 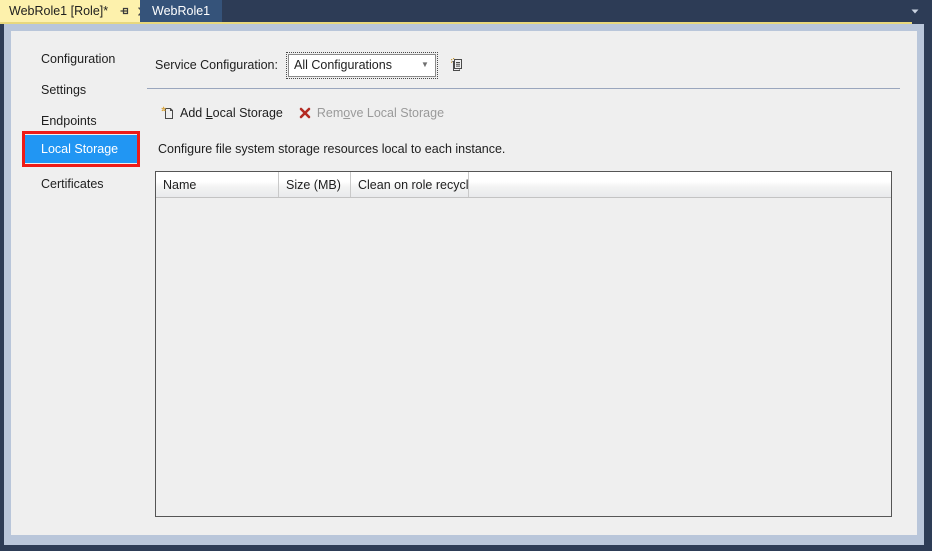 I want to click on sidebar-item-label: Endpoints, so click(x=69, y=121).